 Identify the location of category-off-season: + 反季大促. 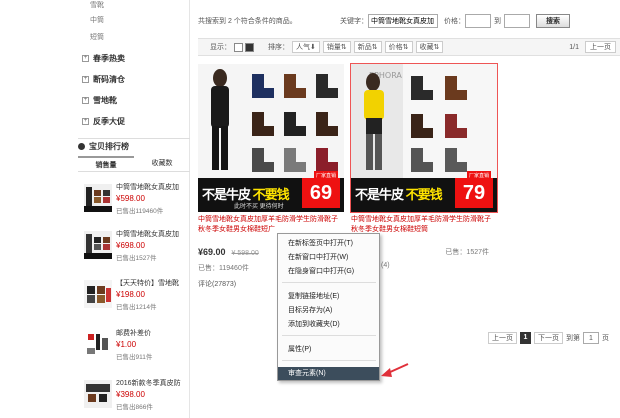
(103, 121).